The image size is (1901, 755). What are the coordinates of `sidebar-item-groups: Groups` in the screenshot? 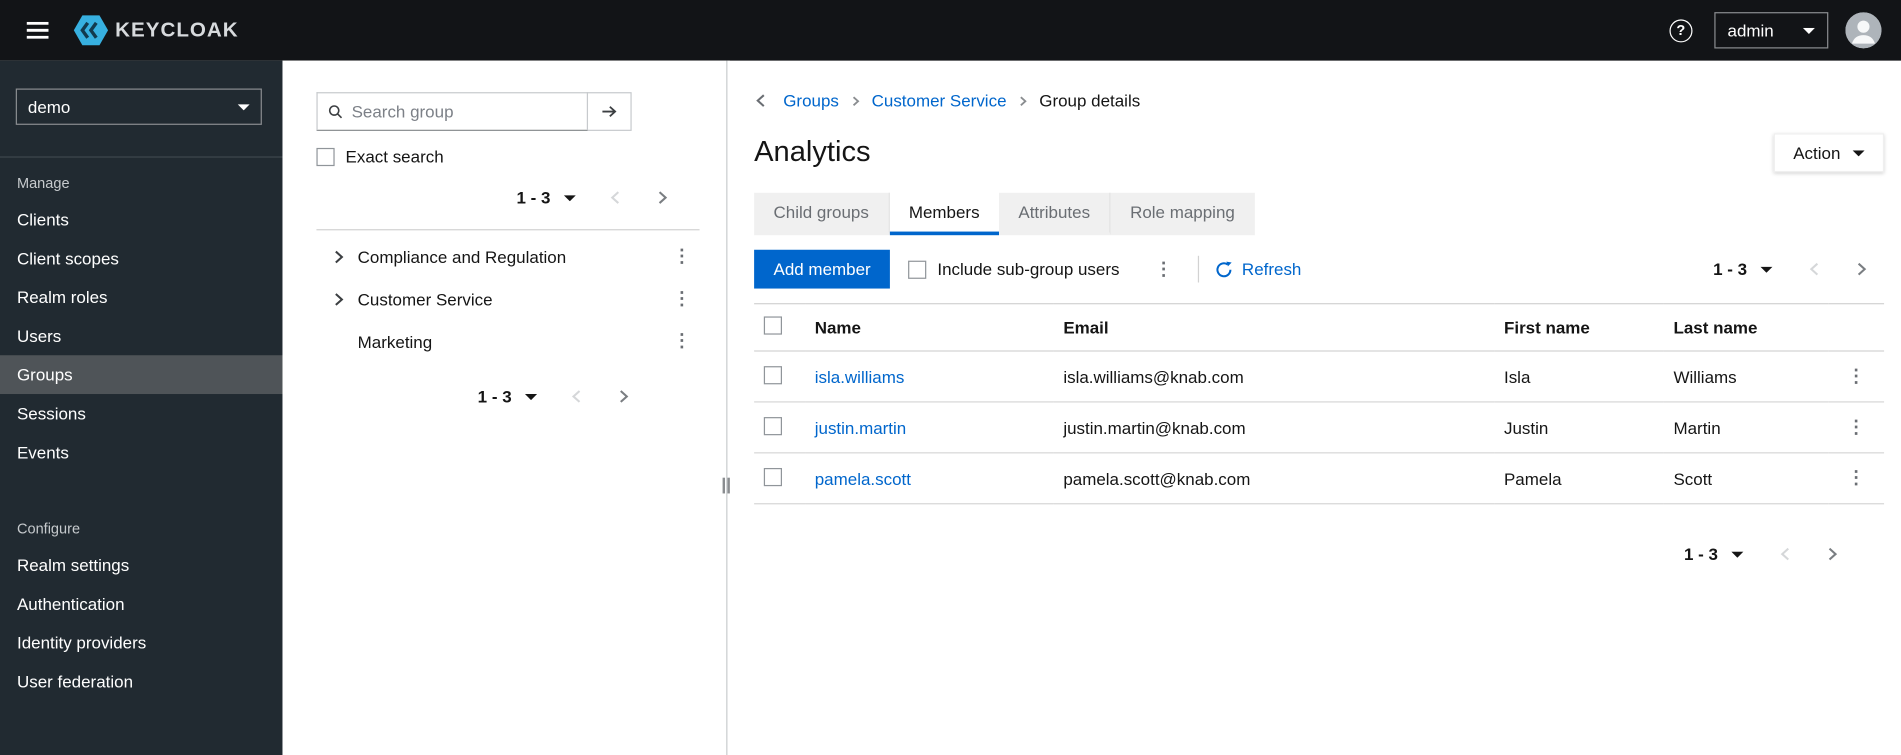 It's located at (141, 375).